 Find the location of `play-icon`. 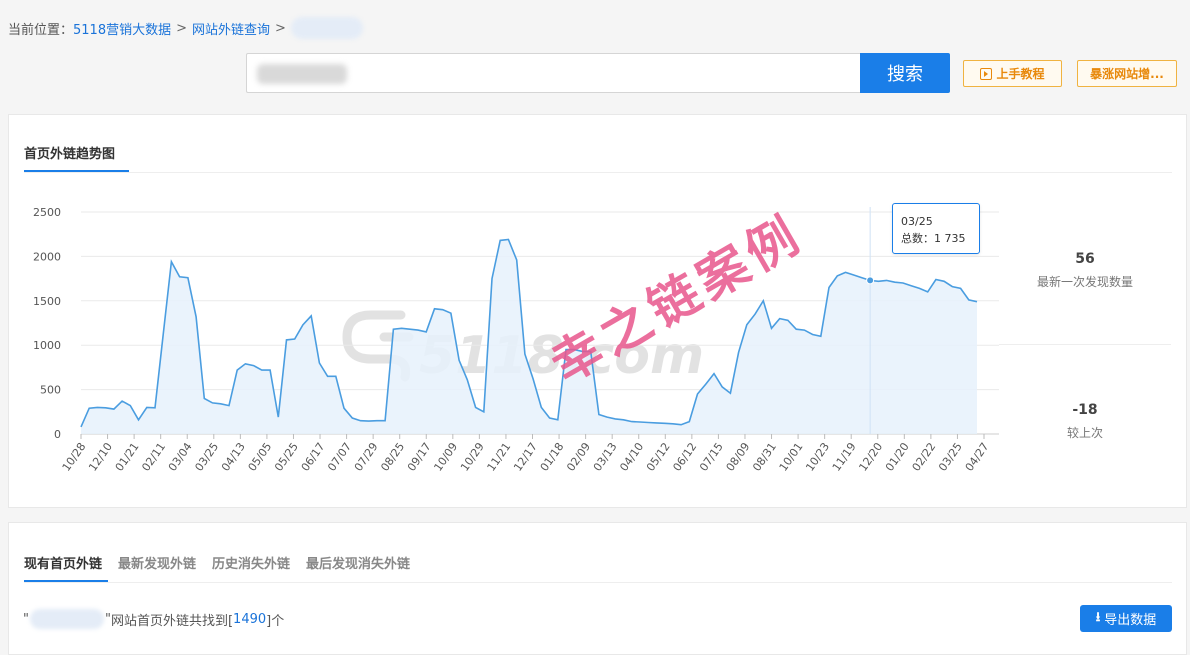

play-icon is located at coordinates (986, 73).